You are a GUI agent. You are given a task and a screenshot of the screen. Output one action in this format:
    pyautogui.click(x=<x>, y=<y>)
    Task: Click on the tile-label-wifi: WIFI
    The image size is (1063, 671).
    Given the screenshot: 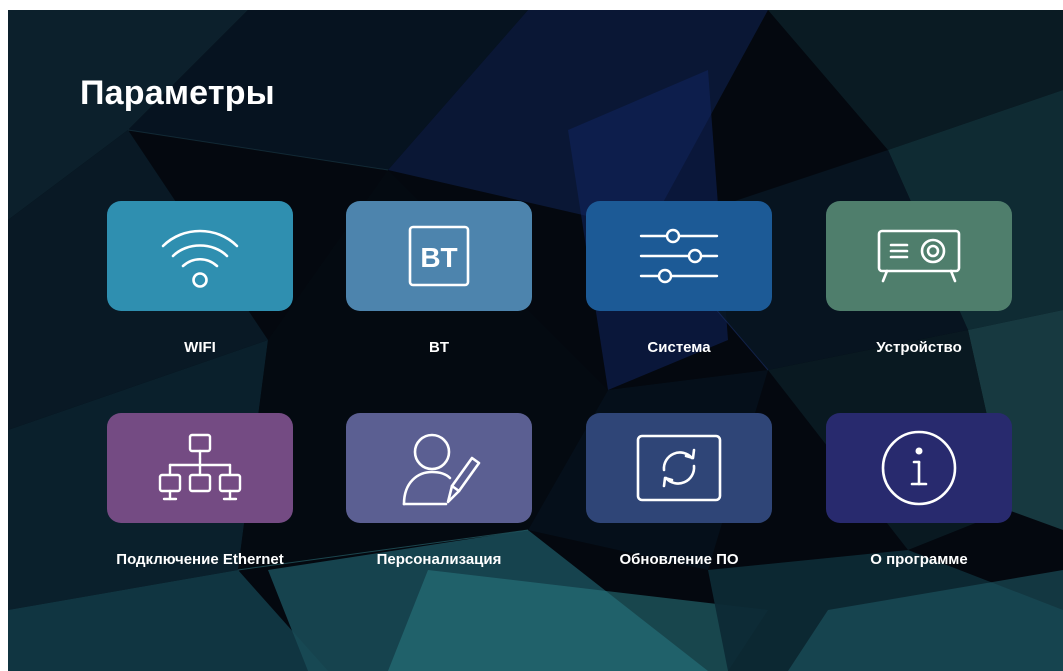 What is the action you would take?
    pyautogui.click(x=200, y=347)
    